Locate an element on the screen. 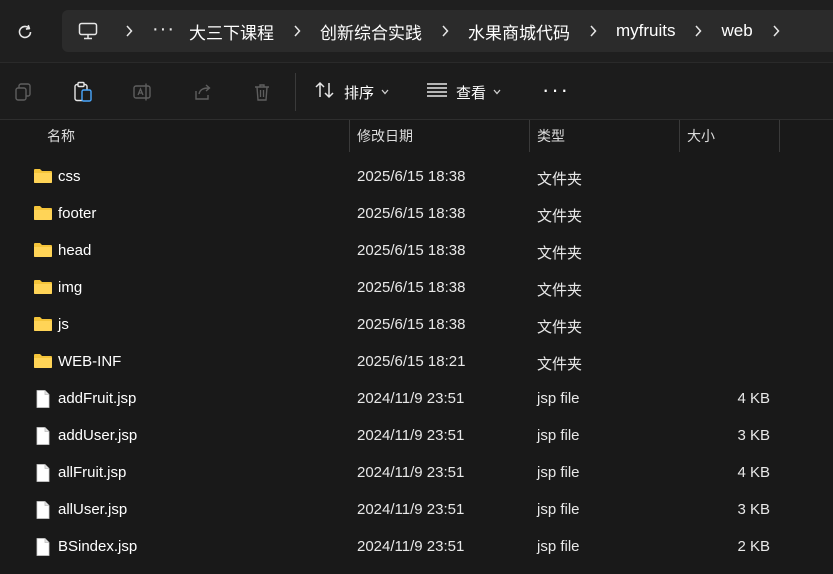 The height and width of the screenshot is (574, 833). file-date: 2025/6/15 18:21 is located at coordinates (411, 361).